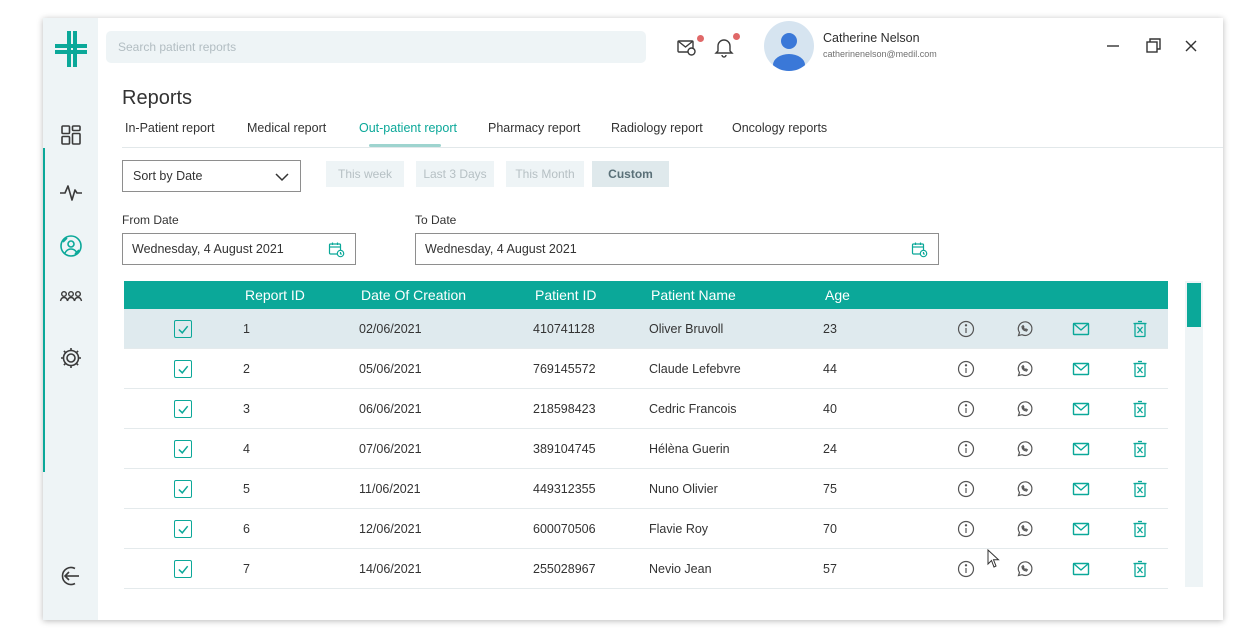 This screenshot has height=638, width=1251. I want to click on tab-oncology: Oncology reports, so click(779, 128).